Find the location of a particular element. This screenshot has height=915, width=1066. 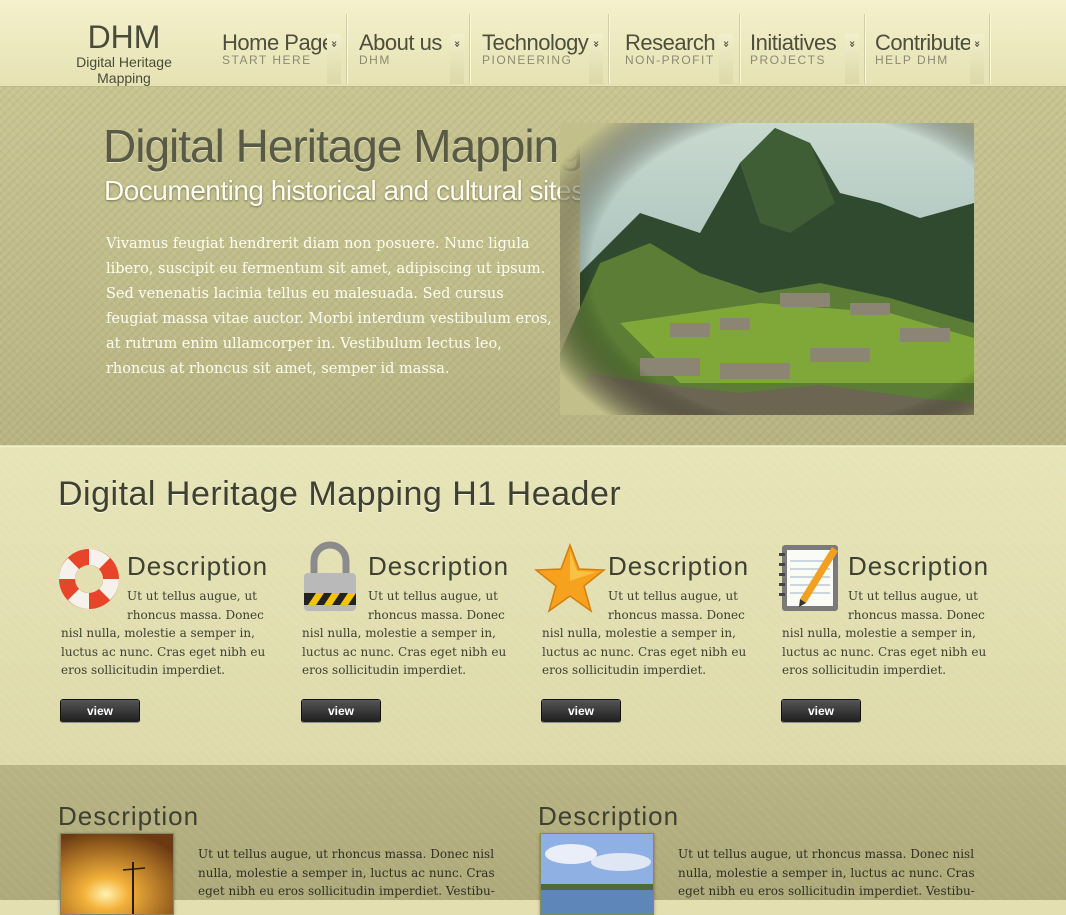

nav-item-subtitle: NON-PROFIT is located at coordinates (670, 60).